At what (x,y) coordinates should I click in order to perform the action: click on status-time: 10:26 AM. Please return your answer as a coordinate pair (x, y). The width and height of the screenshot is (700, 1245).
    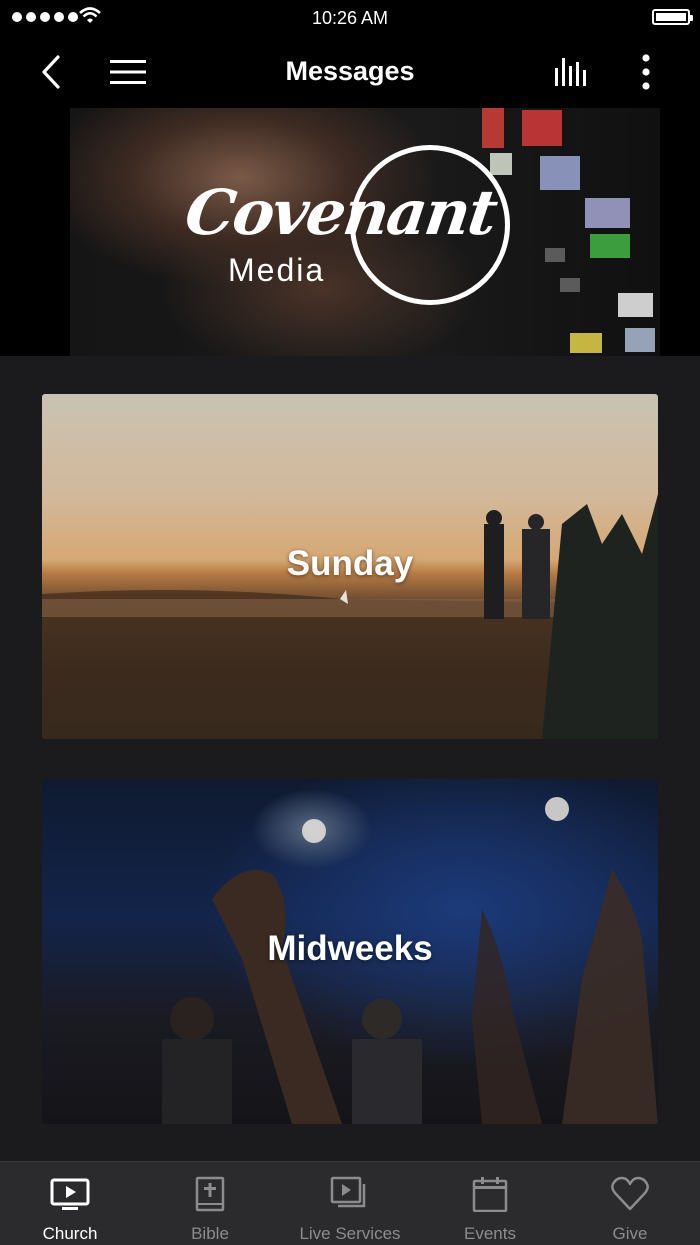
    Looking at the image, I should click on (350, 18).